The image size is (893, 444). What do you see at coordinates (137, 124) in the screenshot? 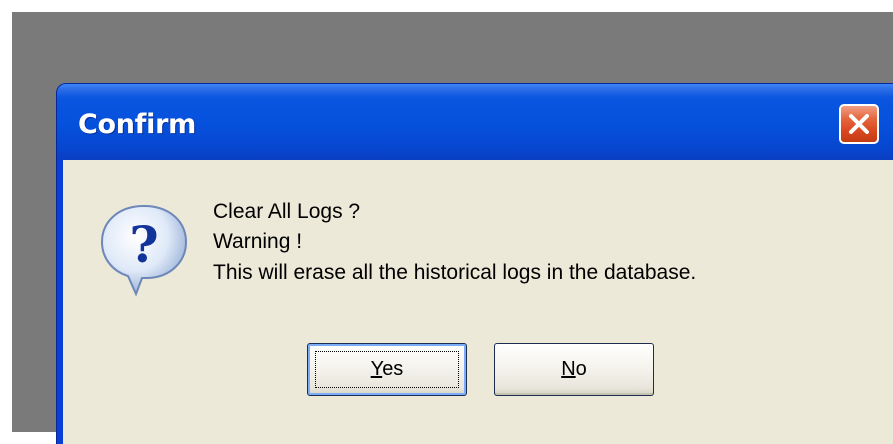
I see `dialog-title: Confirm` at bounding box center [137, 124].